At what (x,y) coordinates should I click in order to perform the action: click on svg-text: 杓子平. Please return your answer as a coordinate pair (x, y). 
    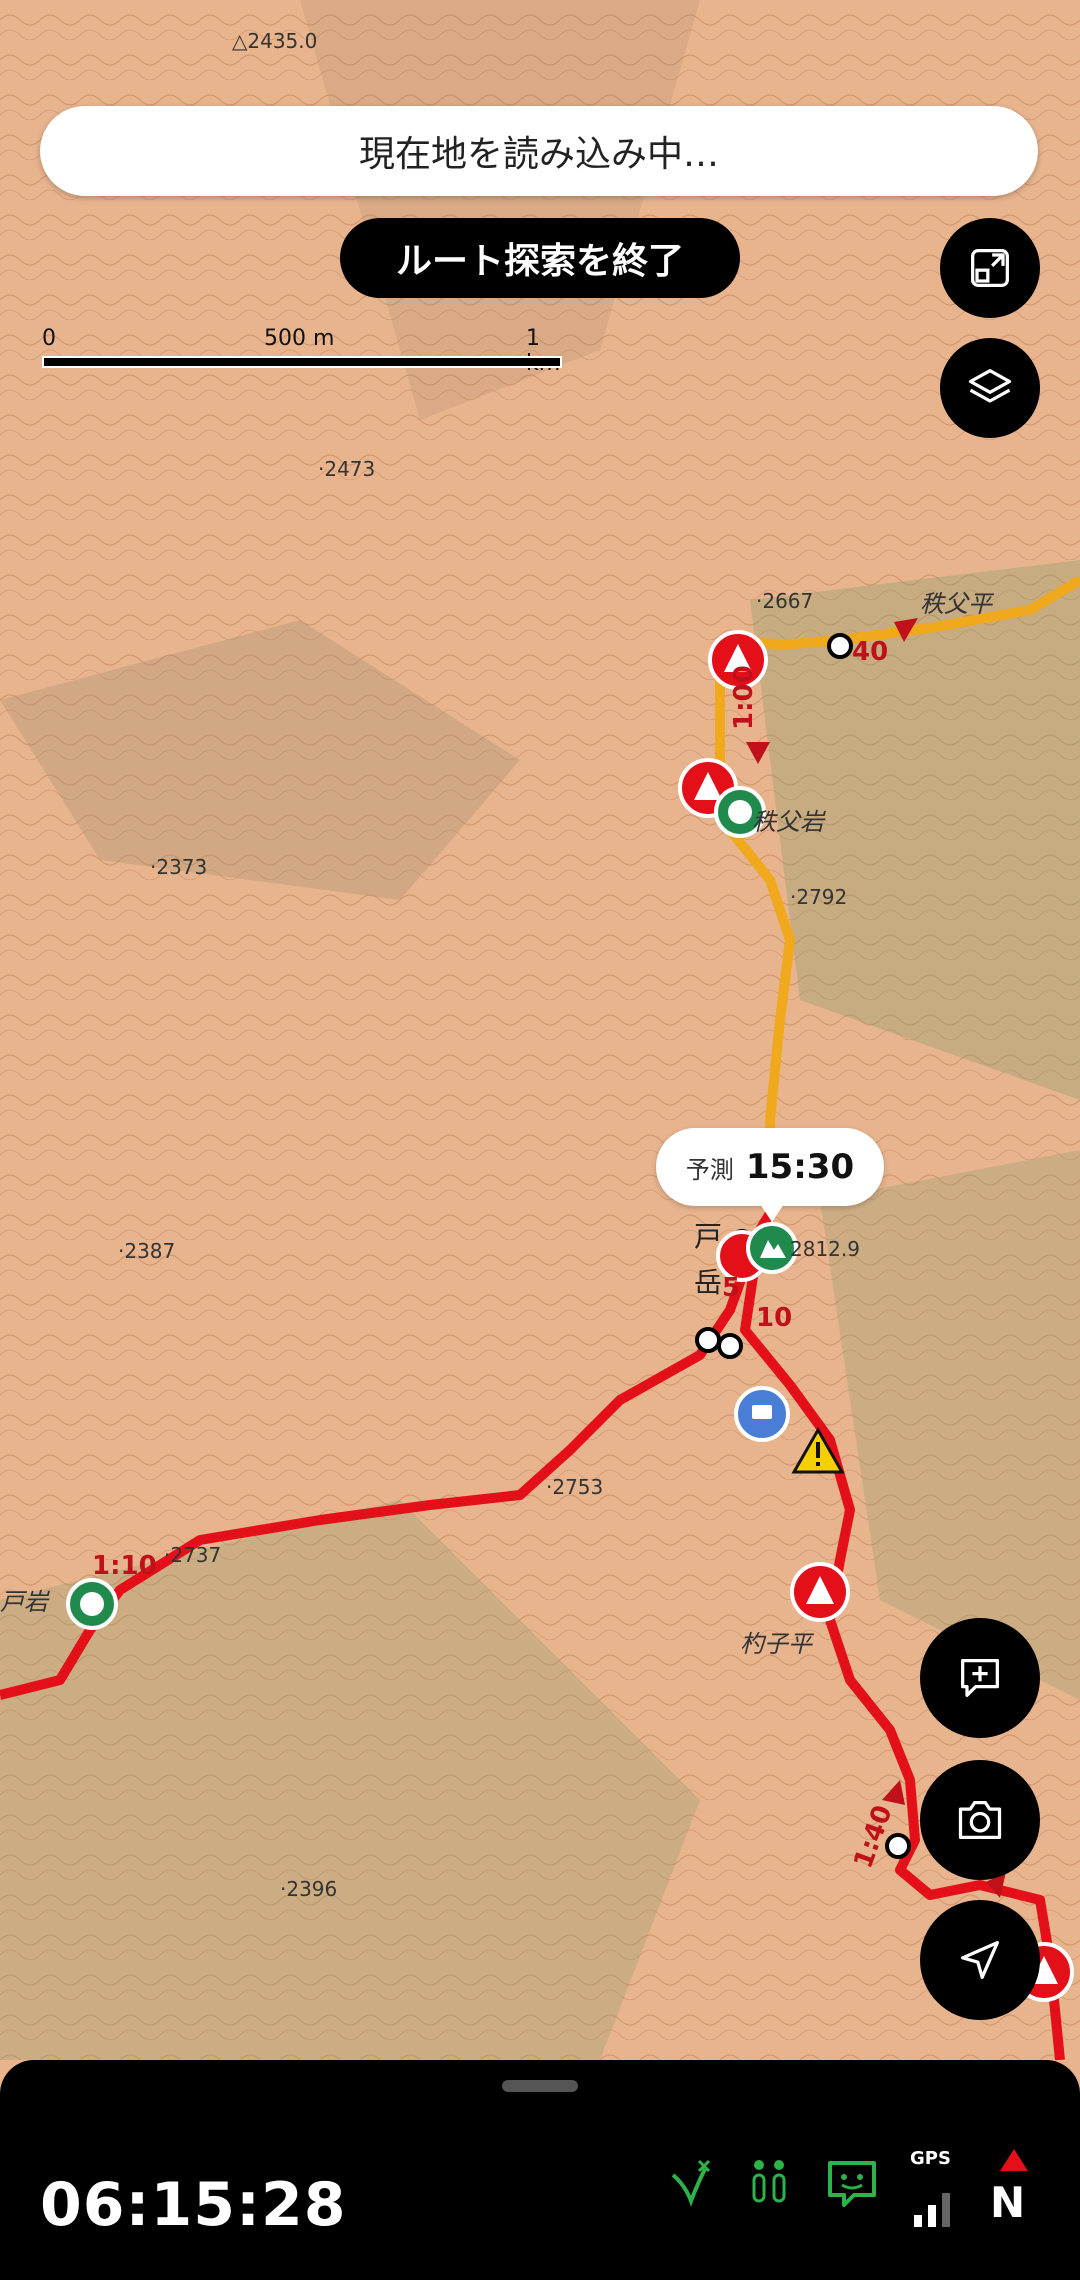
    Looking at the image, I should click on (777, 1644).